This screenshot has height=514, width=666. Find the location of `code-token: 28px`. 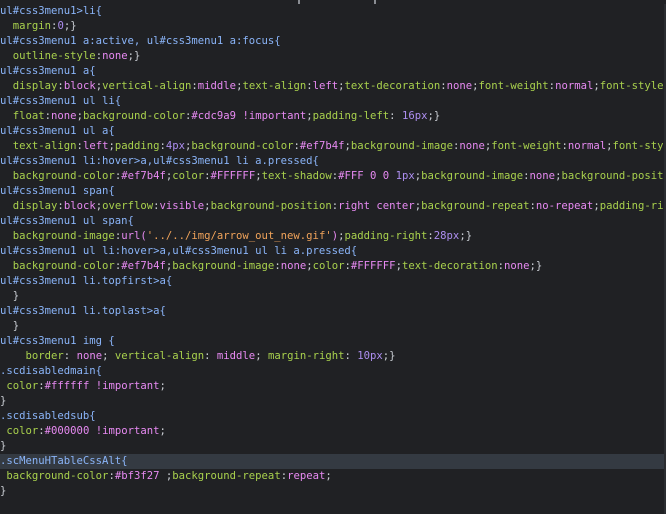

code-token: 28px is located at coordinates (446, 236).